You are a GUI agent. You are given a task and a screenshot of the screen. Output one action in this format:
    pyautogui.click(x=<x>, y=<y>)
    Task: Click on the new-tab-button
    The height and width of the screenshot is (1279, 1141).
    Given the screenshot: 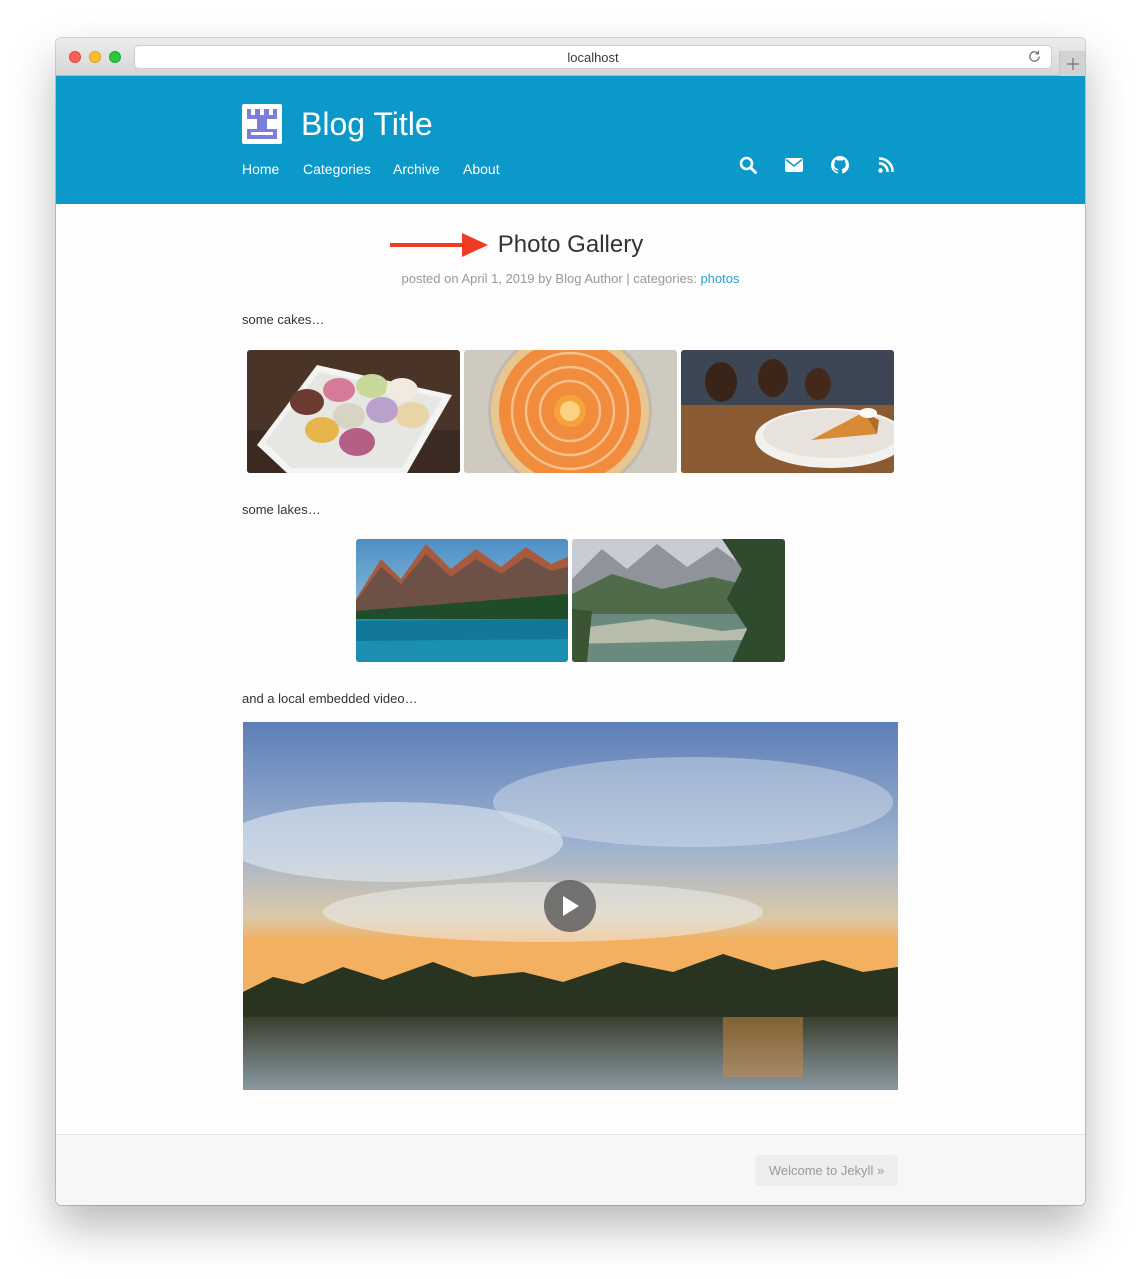 What is the action you would take?
    pyautogui.click(x=1072, y=64)
    